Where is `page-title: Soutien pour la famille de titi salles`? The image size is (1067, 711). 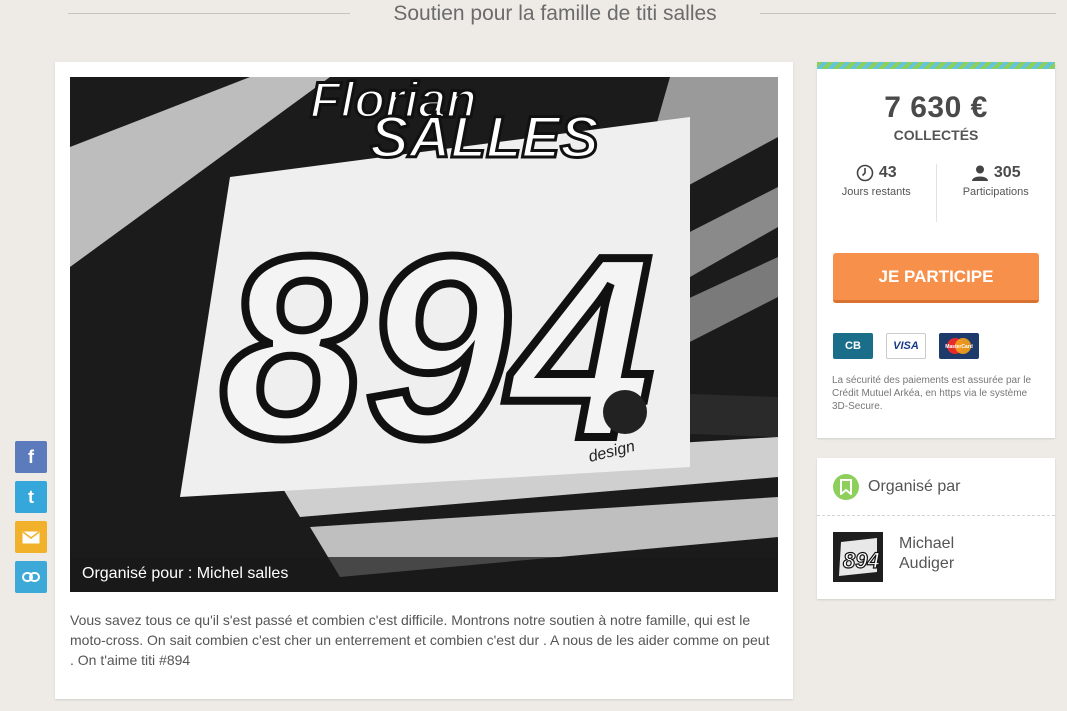 page-title: Soutien pour la famille de titi salles is located at coordinates (555, 13).